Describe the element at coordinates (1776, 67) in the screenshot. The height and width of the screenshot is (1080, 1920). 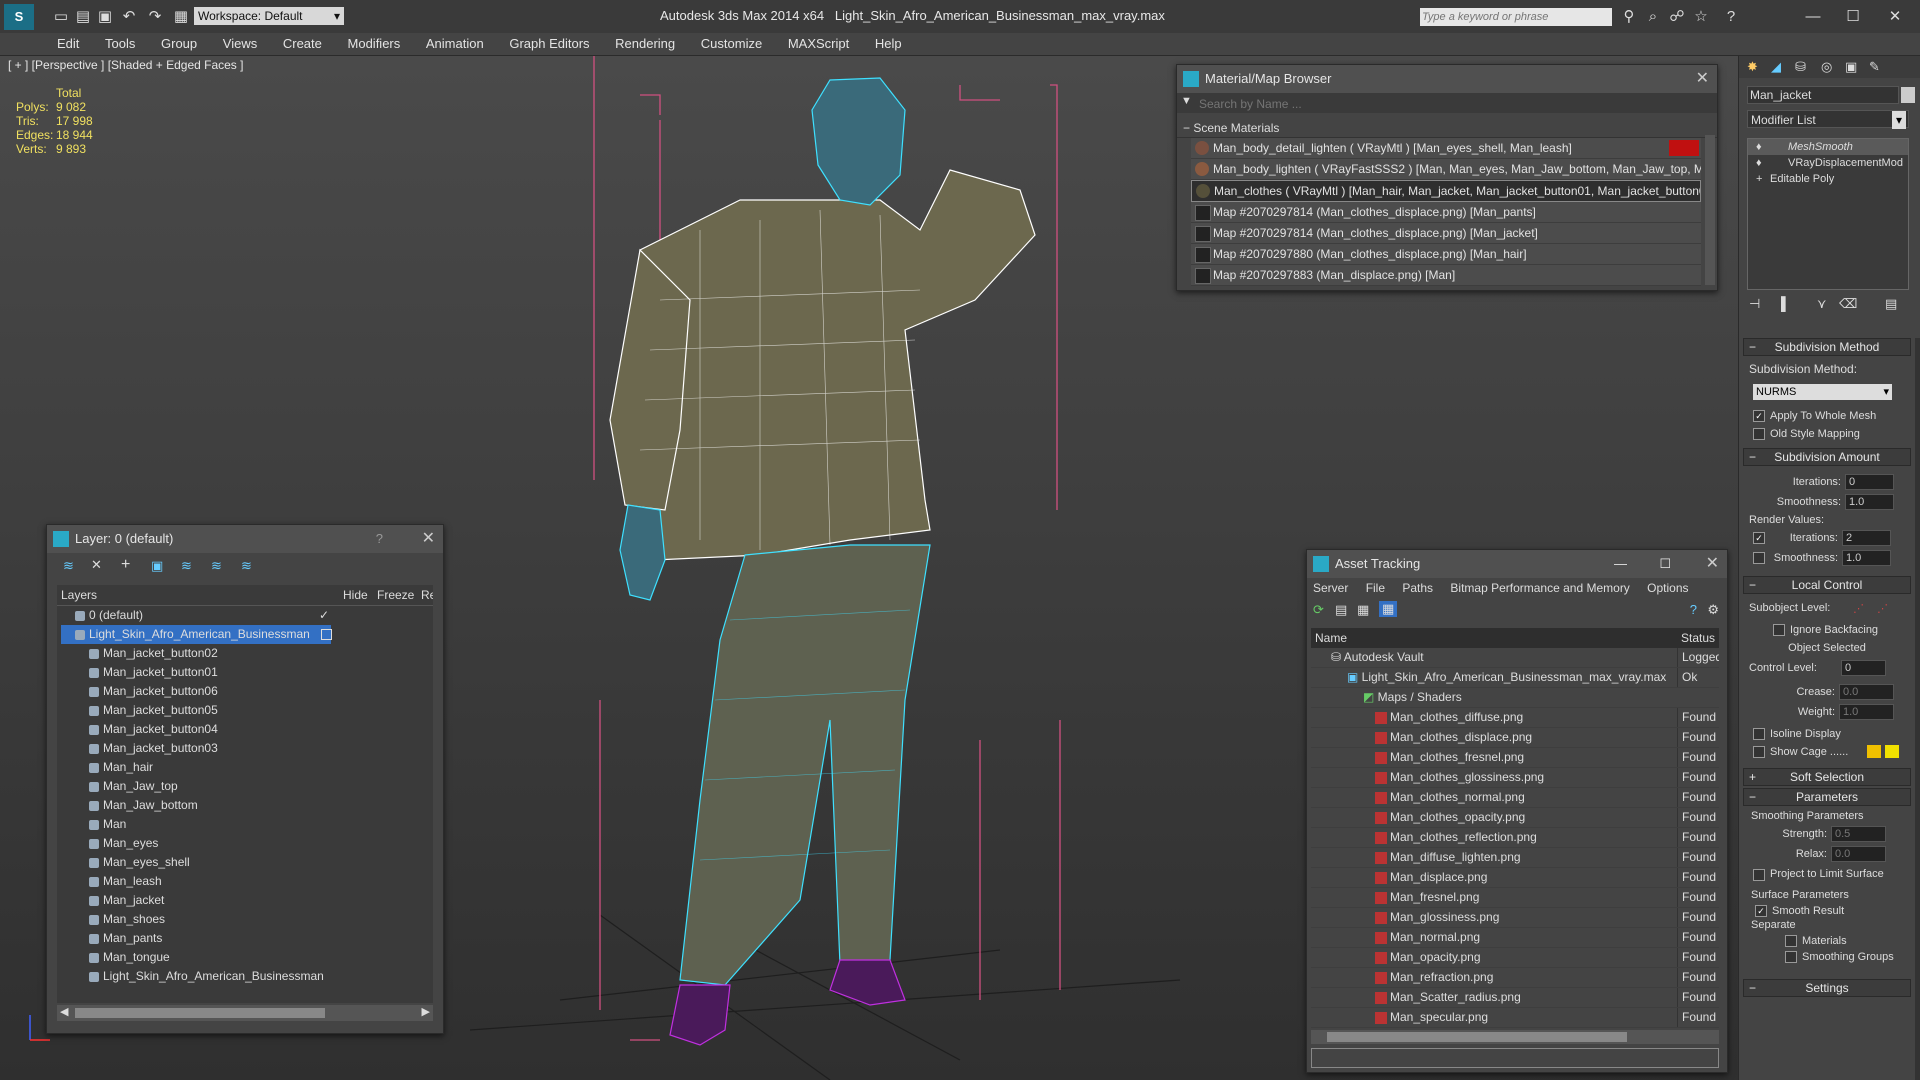
I see `modify-tab-icon: ◢` at that location.